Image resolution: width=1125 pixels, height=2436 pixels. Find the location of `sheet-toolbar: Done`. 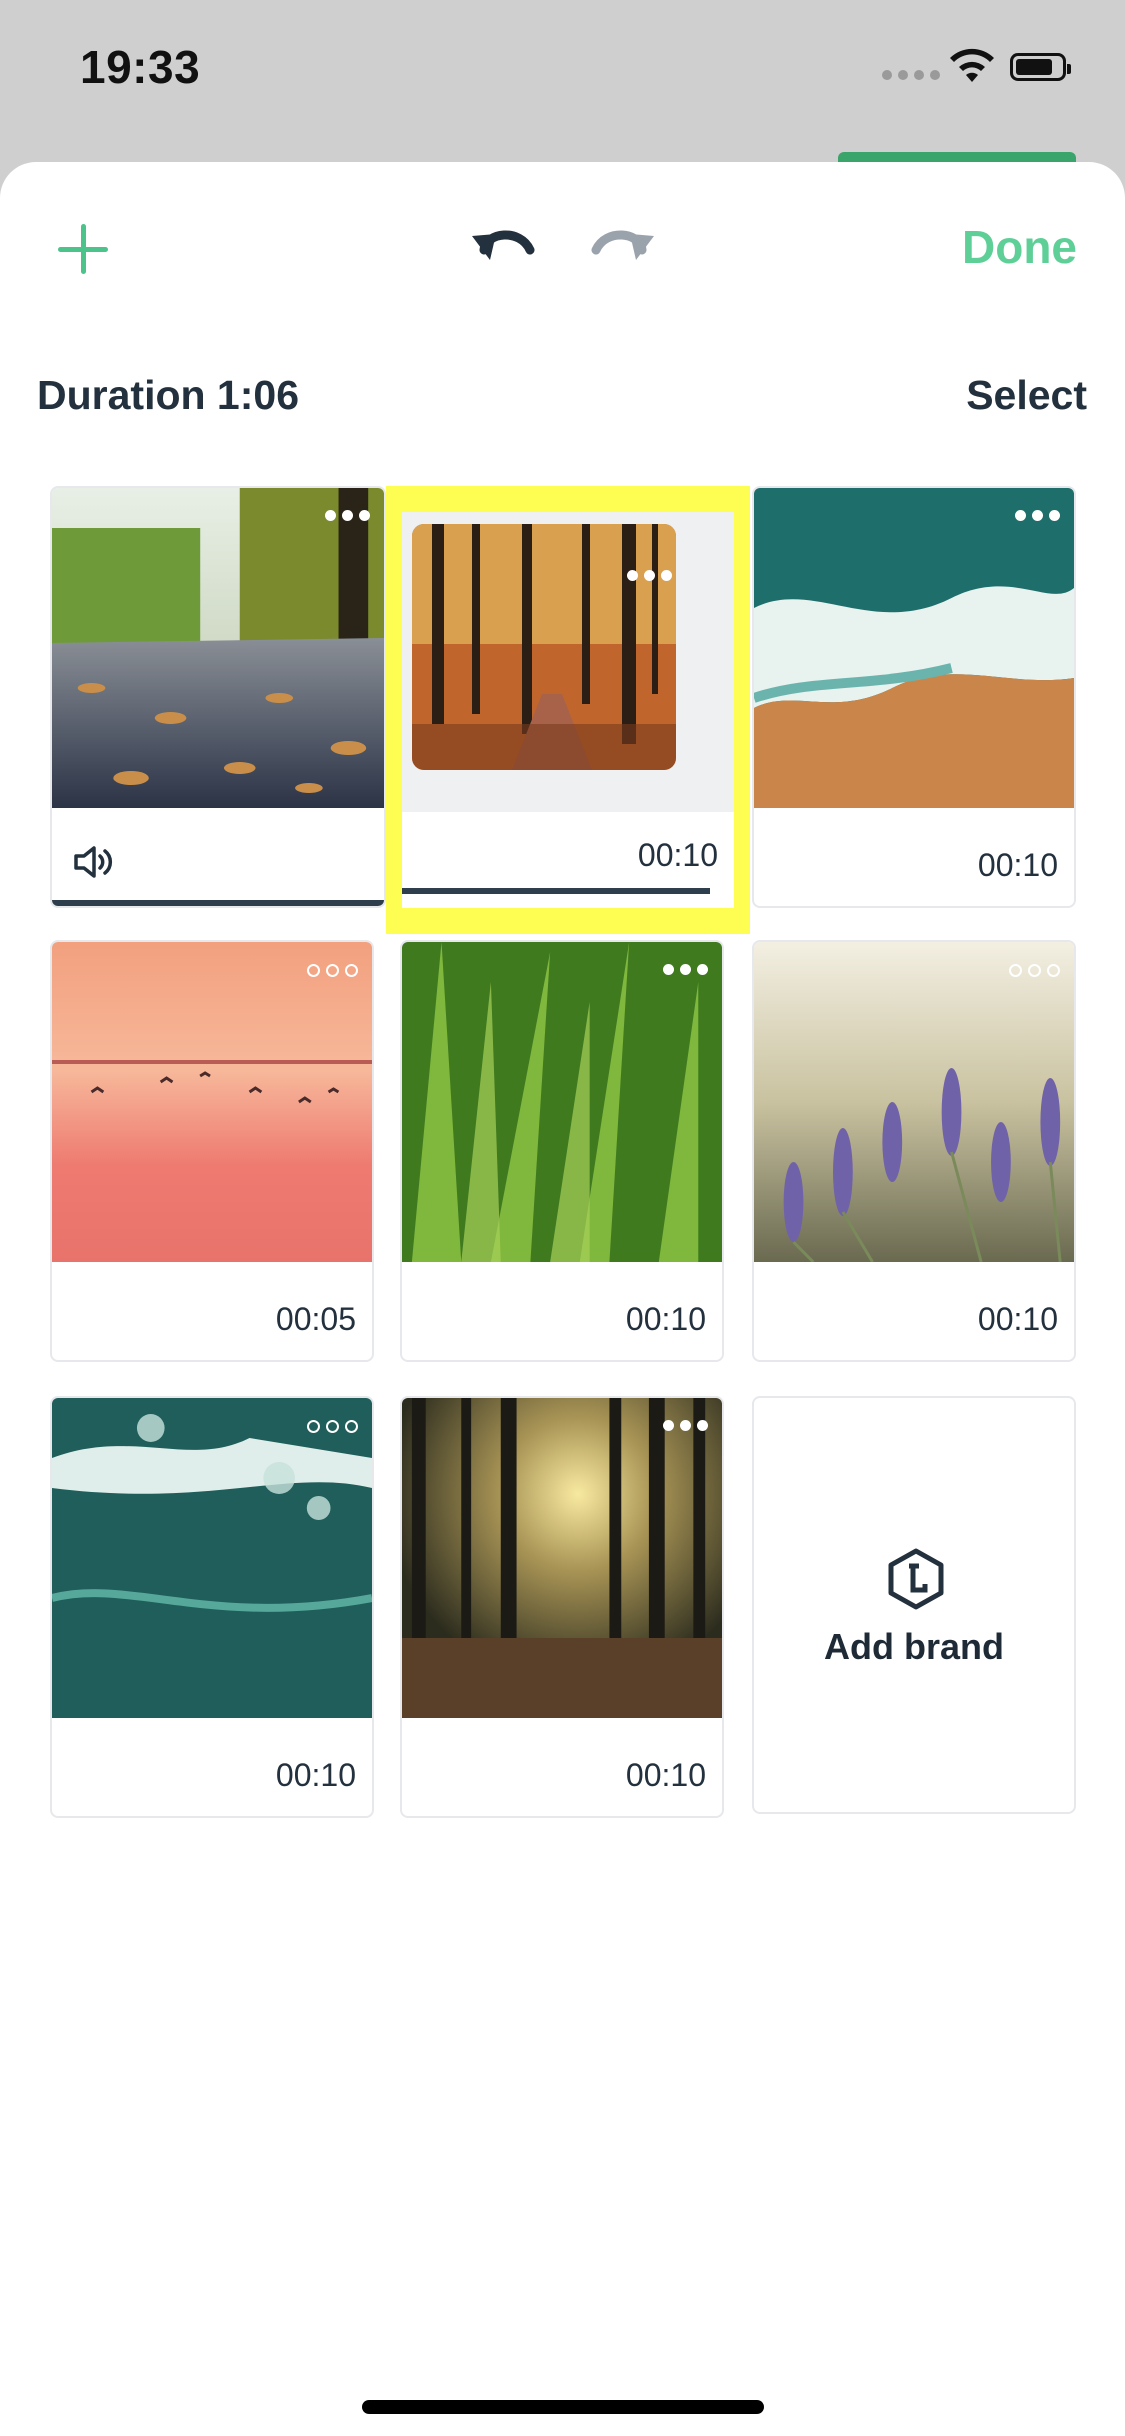

sheet-toolbar: Done is located at coordinates (562, 247).